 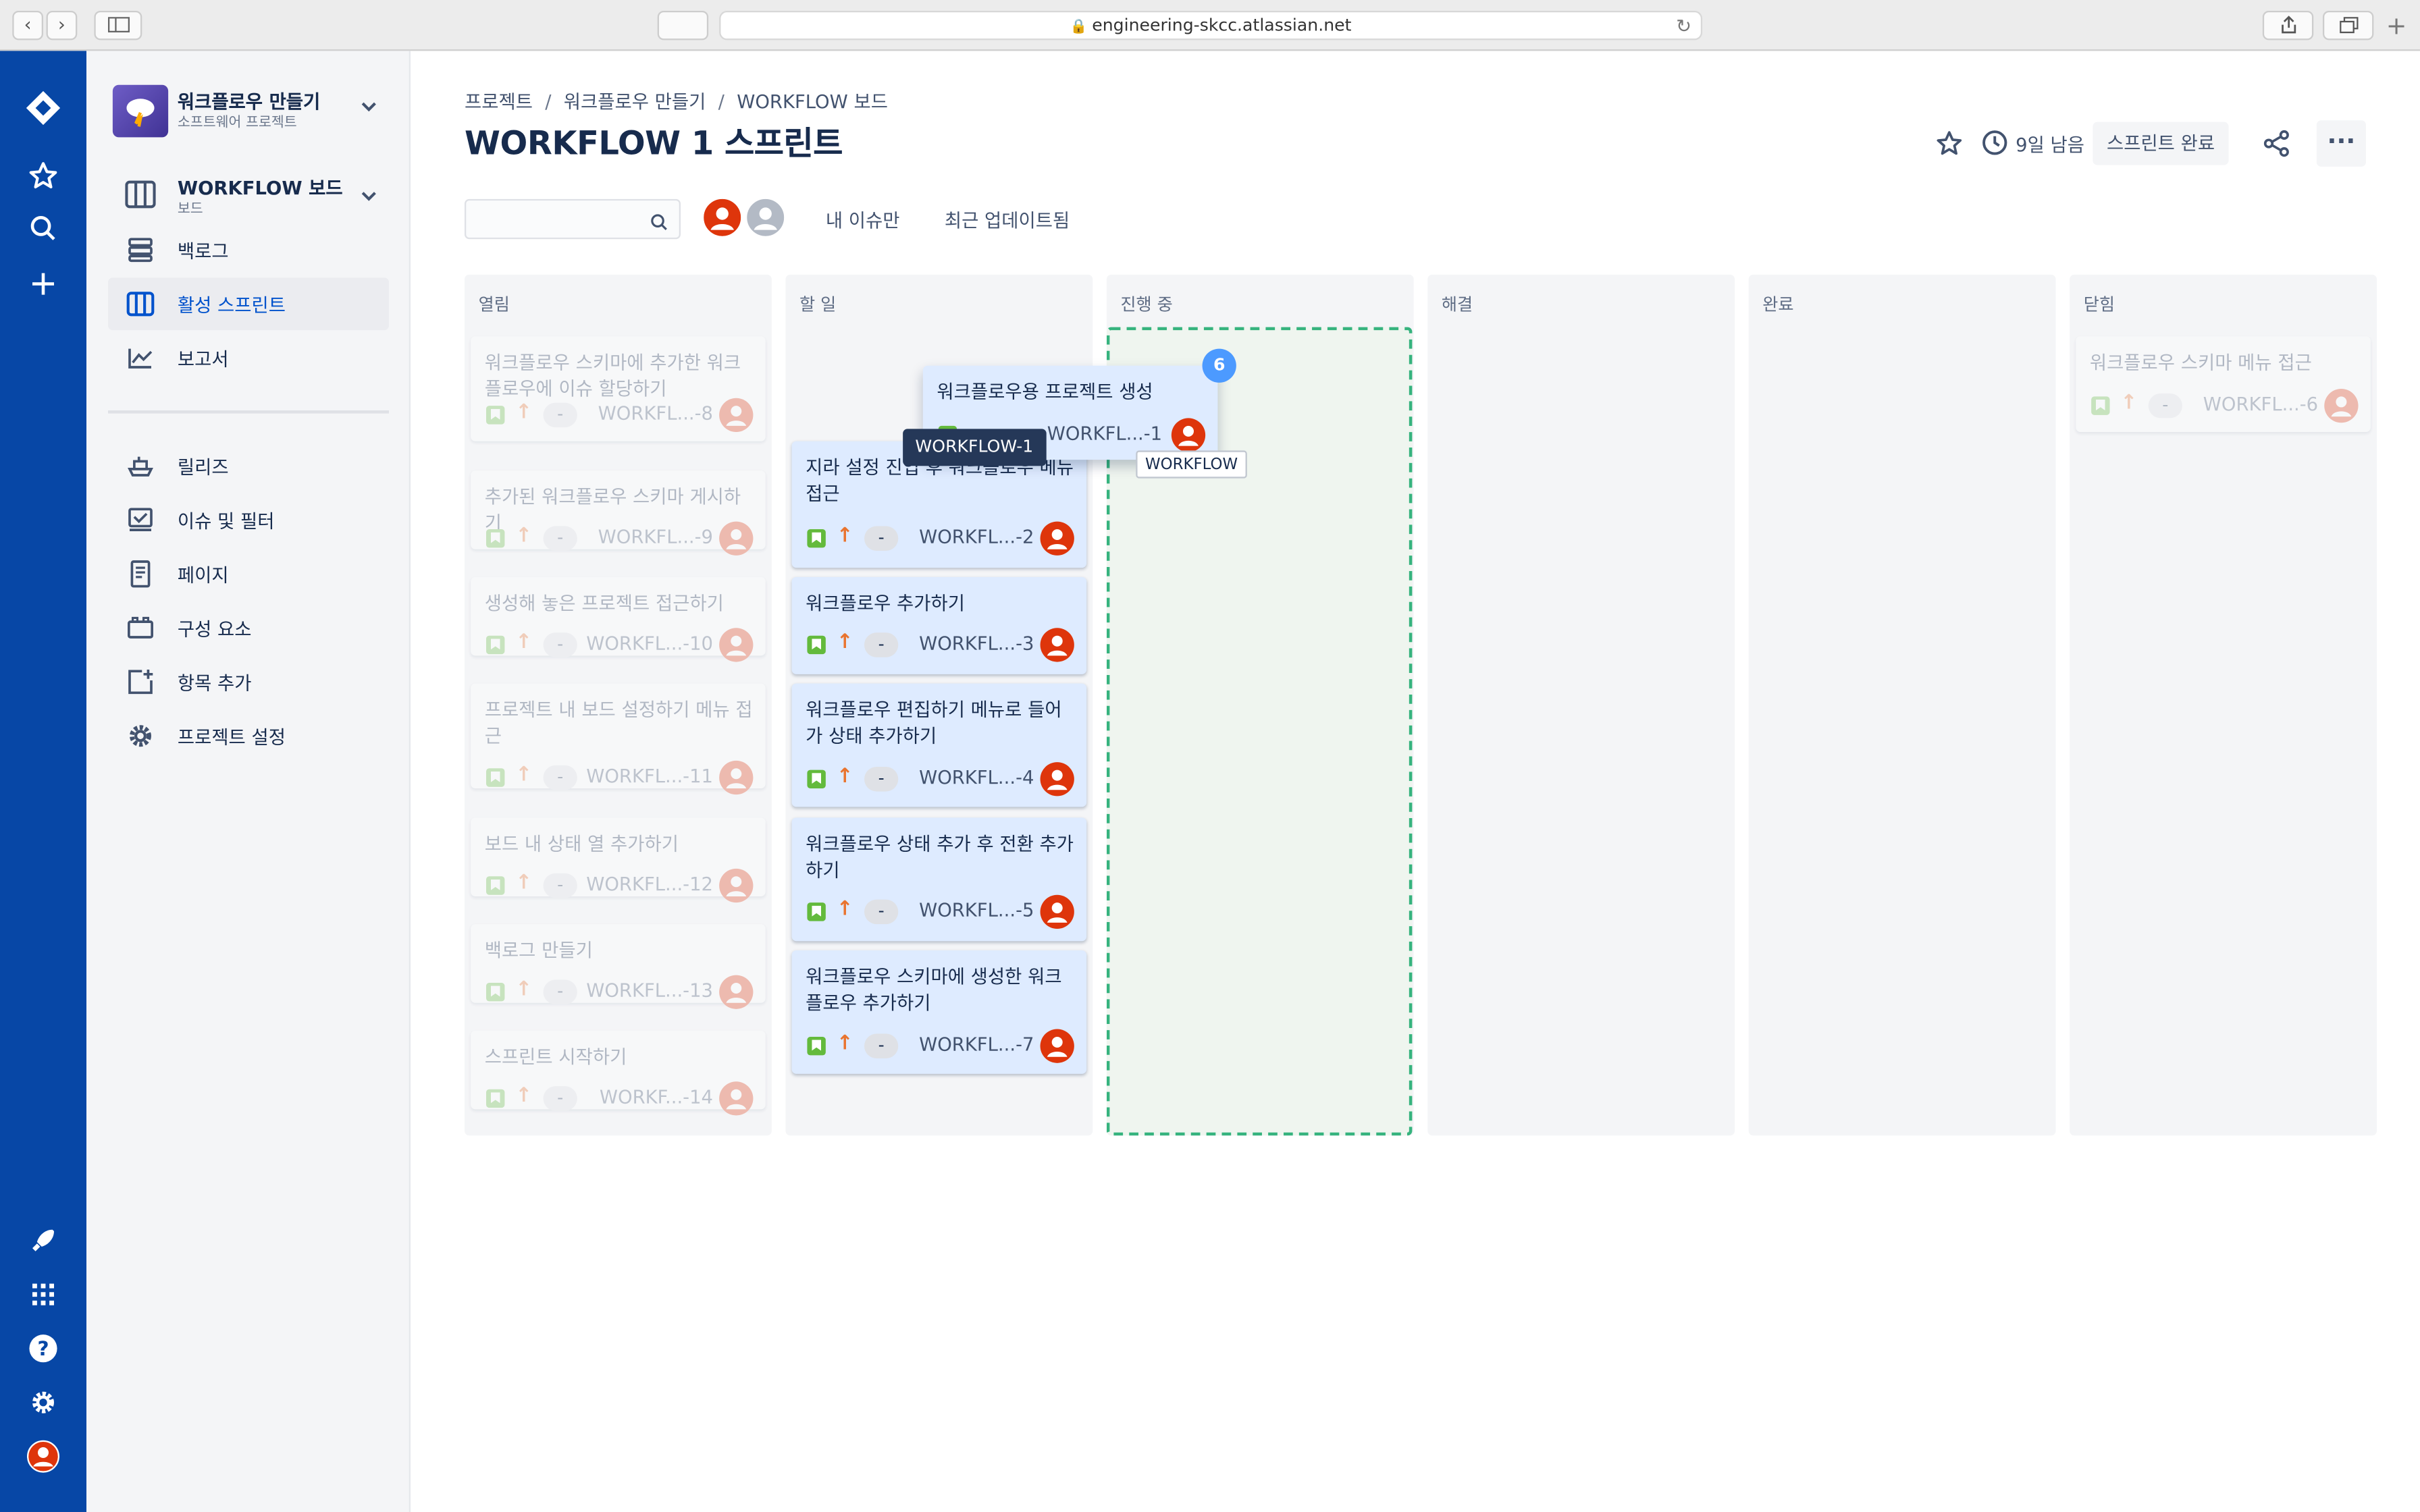 I want to click on card-title: 워크플로우 스키마에 추가한 워크플로우에 이슈 할당하기, so click(x=612, y=376).